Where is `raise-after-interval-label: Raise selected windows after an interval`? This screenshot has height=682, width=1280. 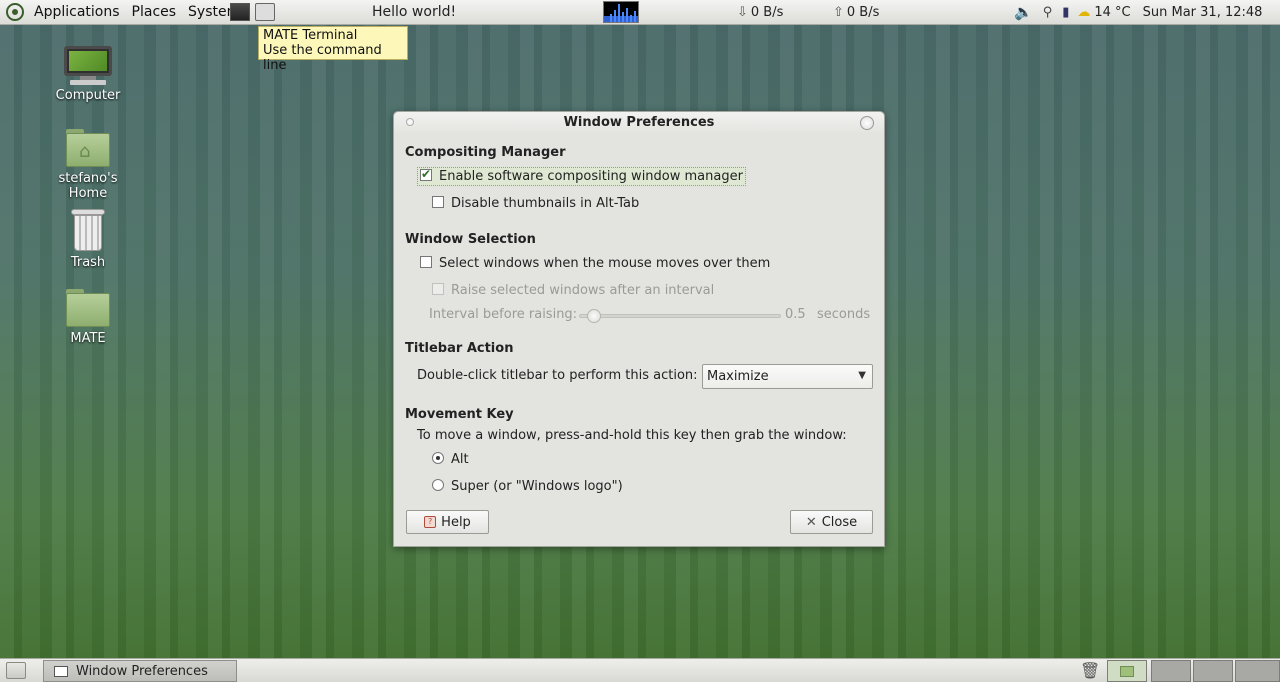
raise-after-interval-label: Raise selected windows after an interval is located at coordinates (583, 290).